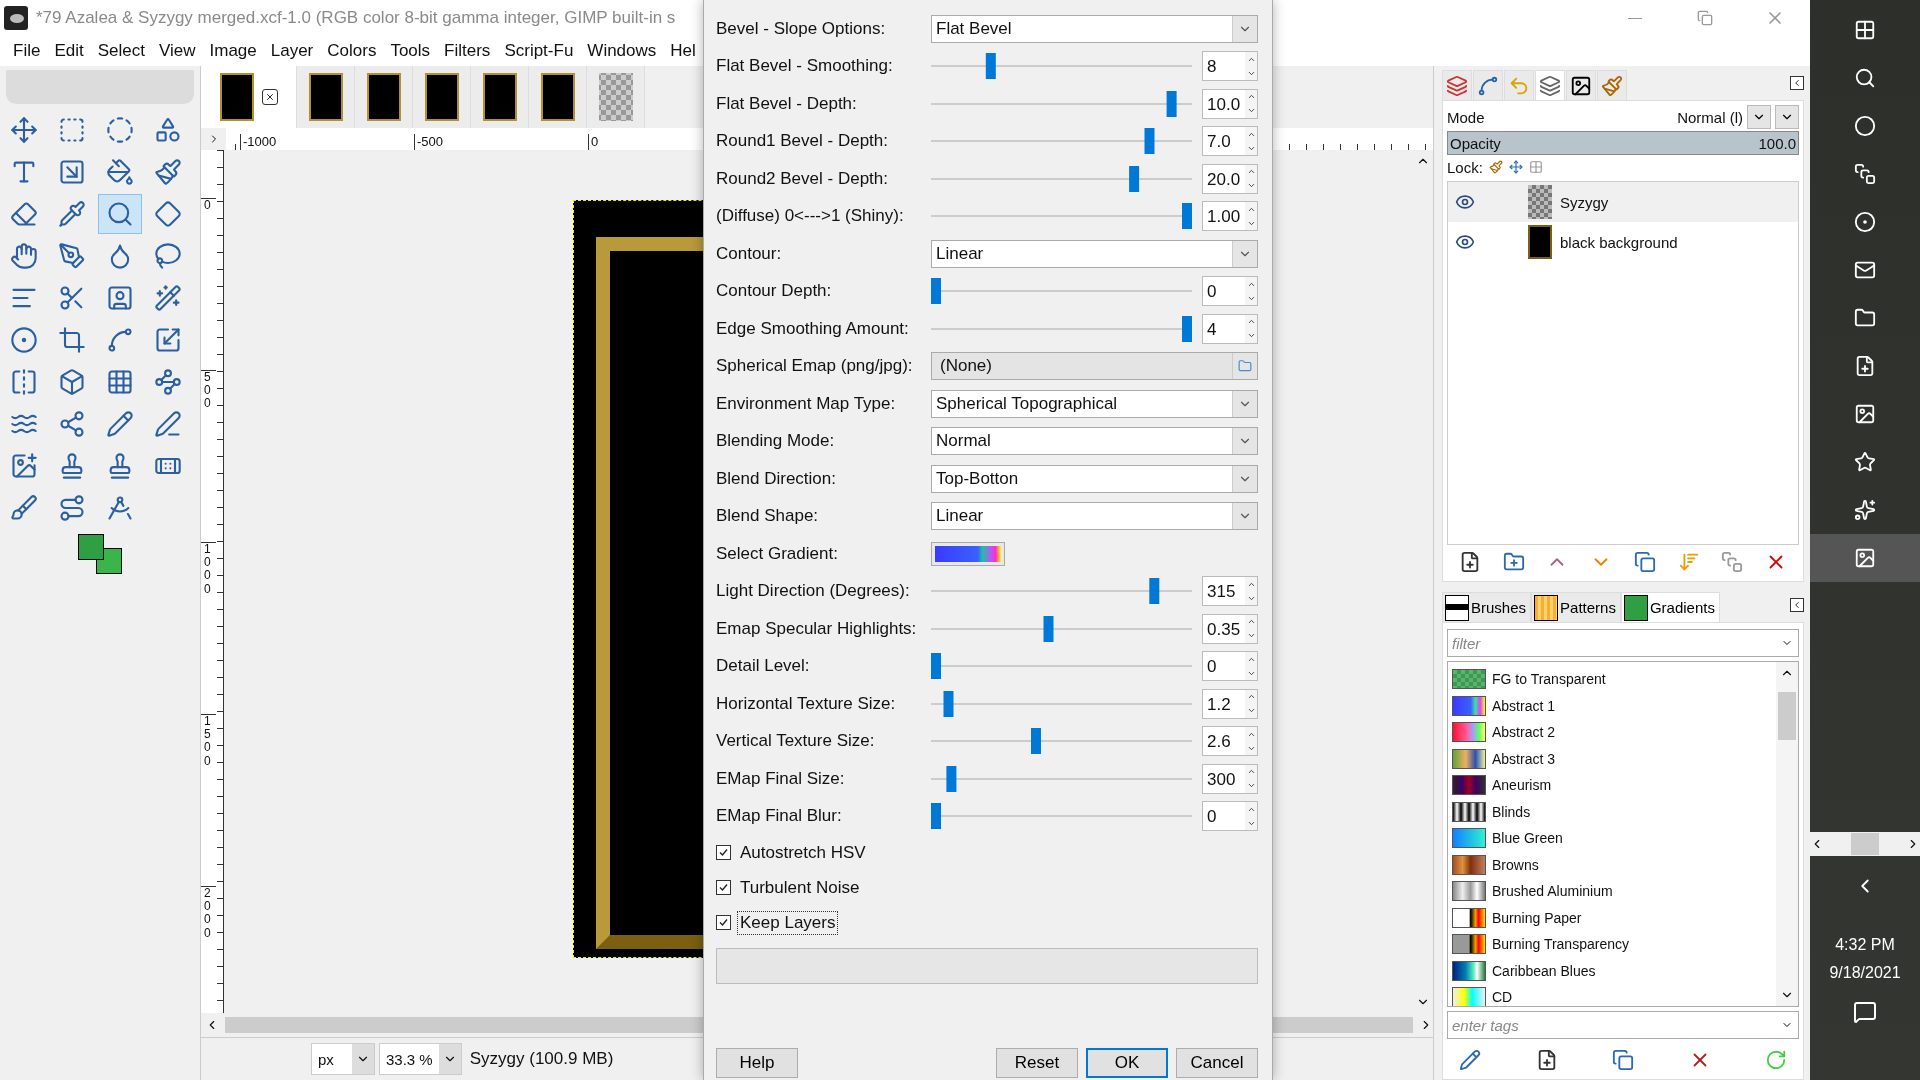 The height and width of the screenshot is (1080, 1920). What do you see at coordinates (1612, 679) in the screenshot?
I see `gradient-item: FG to Transparent` at bounding box center [1612, 679].